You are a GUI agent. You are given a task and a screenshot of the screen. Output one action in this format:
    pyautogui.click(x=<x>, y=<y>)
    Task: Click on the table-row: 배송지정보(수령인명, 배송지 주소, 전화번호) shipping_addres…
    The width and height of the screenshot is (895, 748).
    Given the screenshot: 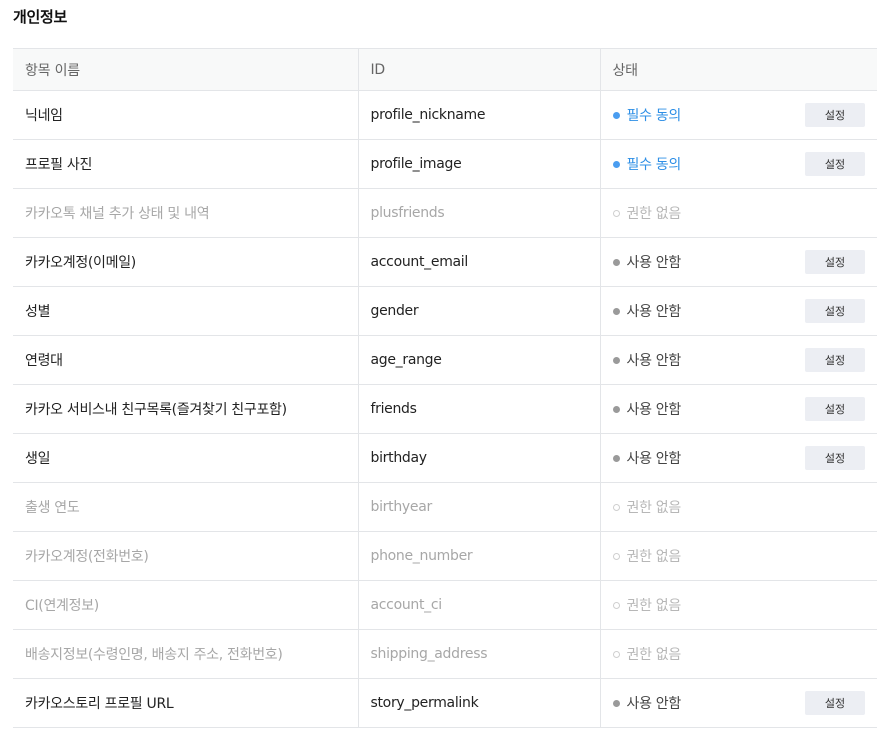 What is the action you would take?
    pyautogui.click(x=445, y=654)
    